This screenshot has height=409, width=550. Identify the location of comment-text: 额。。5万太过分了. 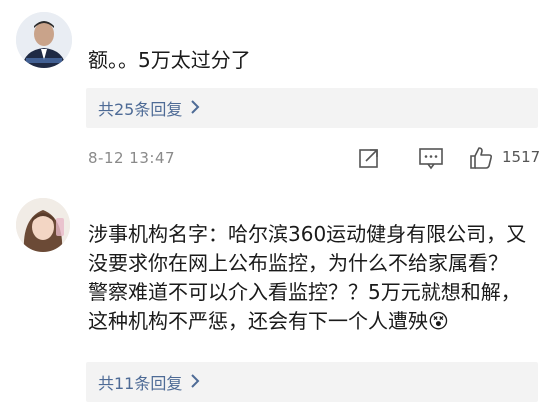
(169, 60).